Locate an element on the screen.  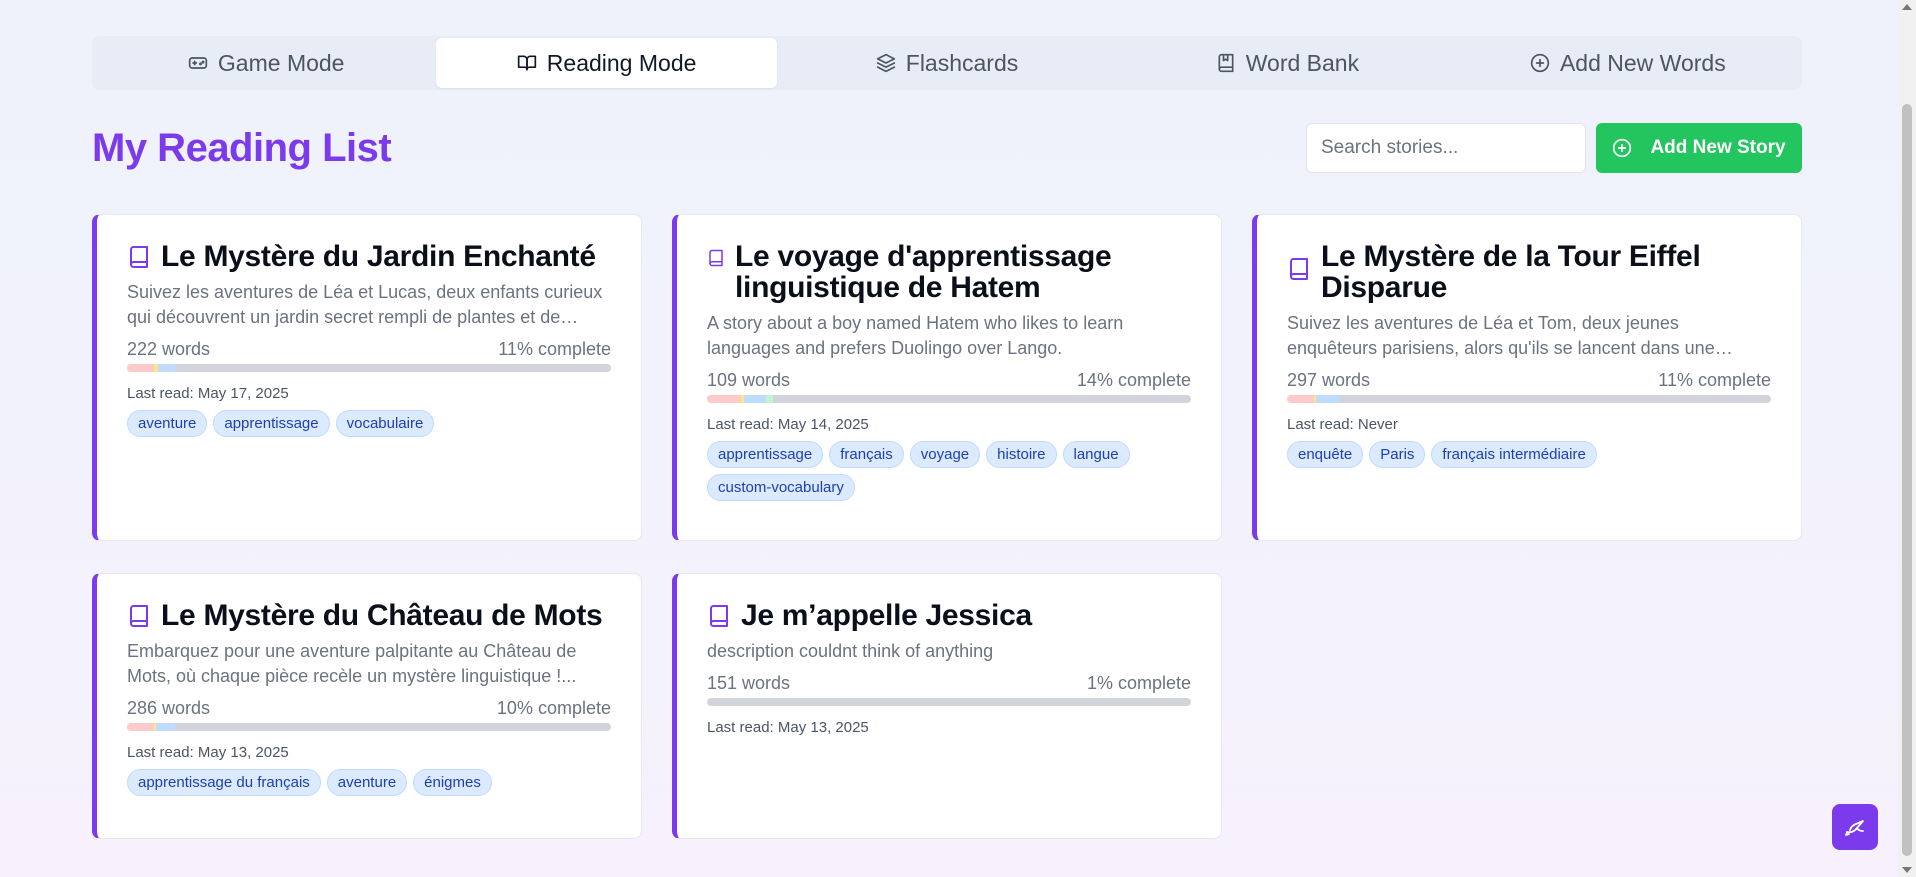
scrollbar is located at coordinates (1907, 438).